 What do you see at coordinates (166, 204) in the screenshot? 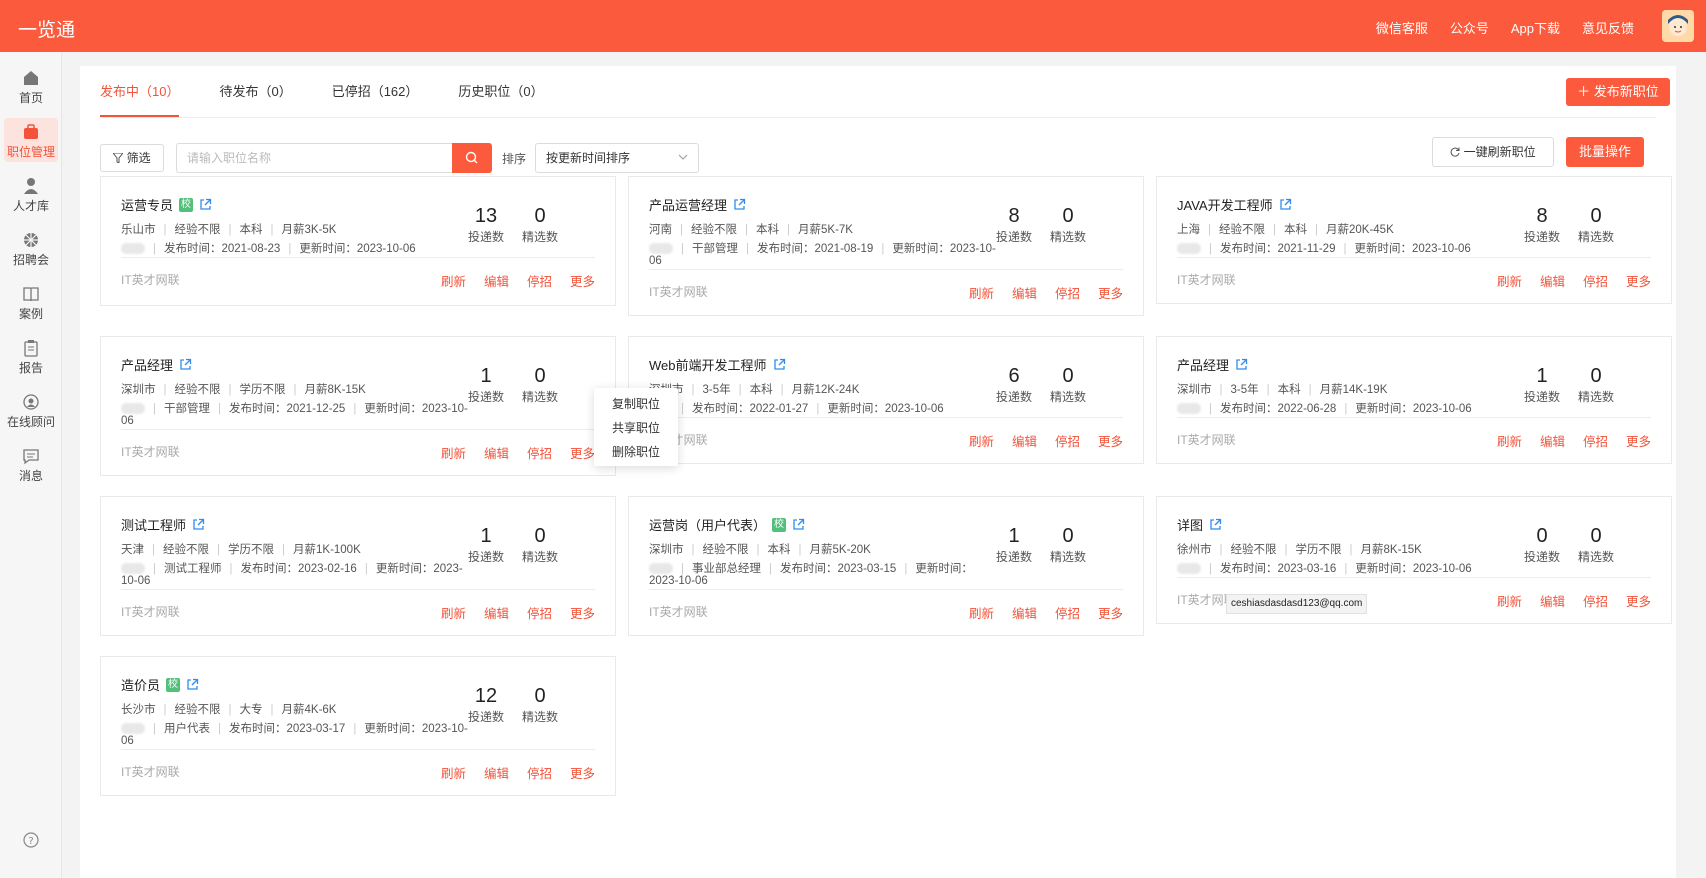
I see `job-title-link: 运营专员校` at bounding box center [166, 204].